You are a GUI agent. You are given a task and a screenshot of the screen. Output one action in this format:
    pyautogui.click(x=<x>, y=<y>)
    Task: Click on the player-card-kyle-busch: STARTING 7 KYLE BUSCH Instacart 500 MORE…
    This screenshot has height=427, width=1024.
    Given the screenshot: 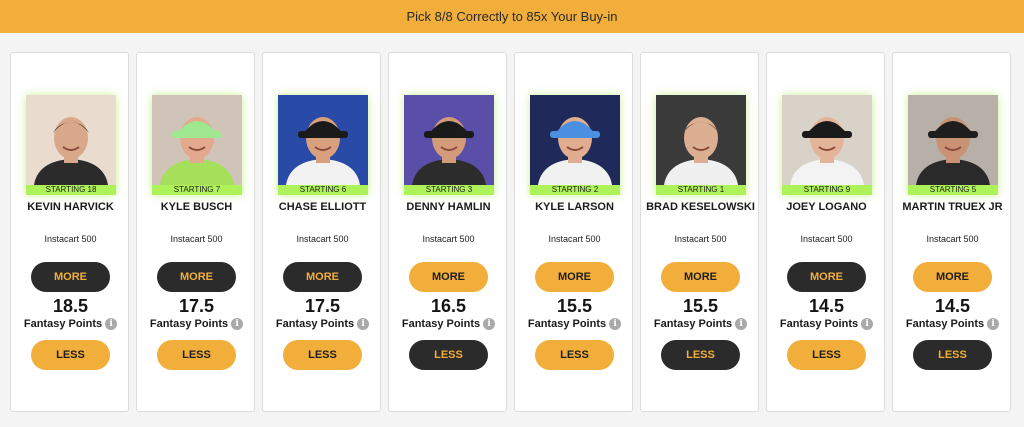 What is the action you would take?
    pyautogui.click(x=195, y=232)
    